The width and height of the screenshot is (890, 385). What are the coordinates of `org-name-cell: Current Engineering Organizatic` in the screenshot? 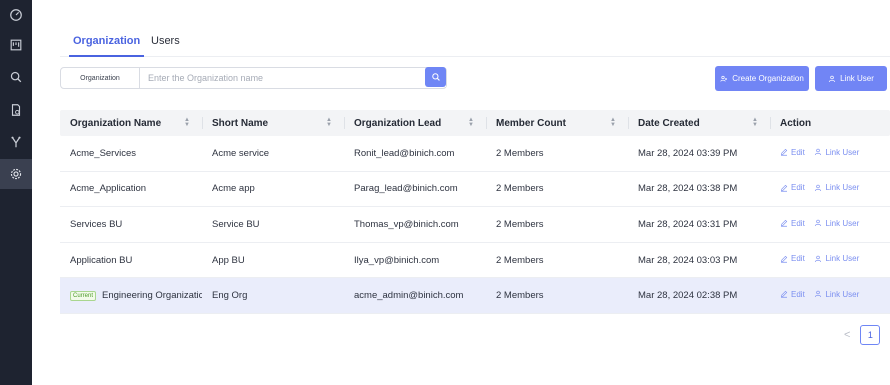 It's located at (131, 295).